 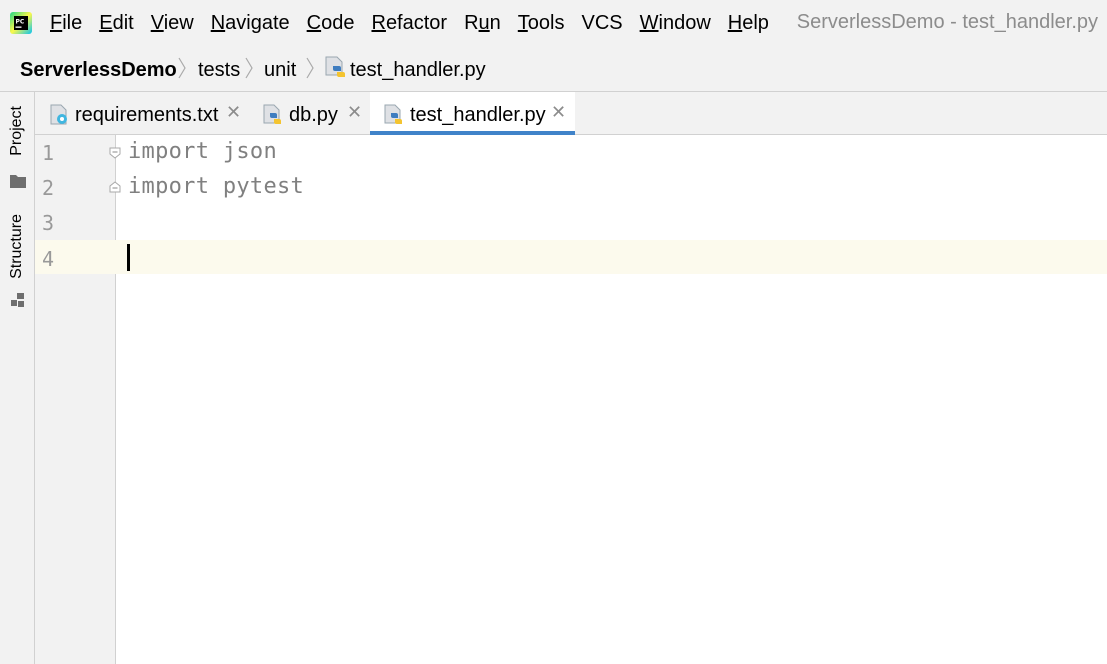 What do you see at coordinates (66, 23) in the screenshot?
I see `menu-item-file: File` at bounding box center [66, 23].